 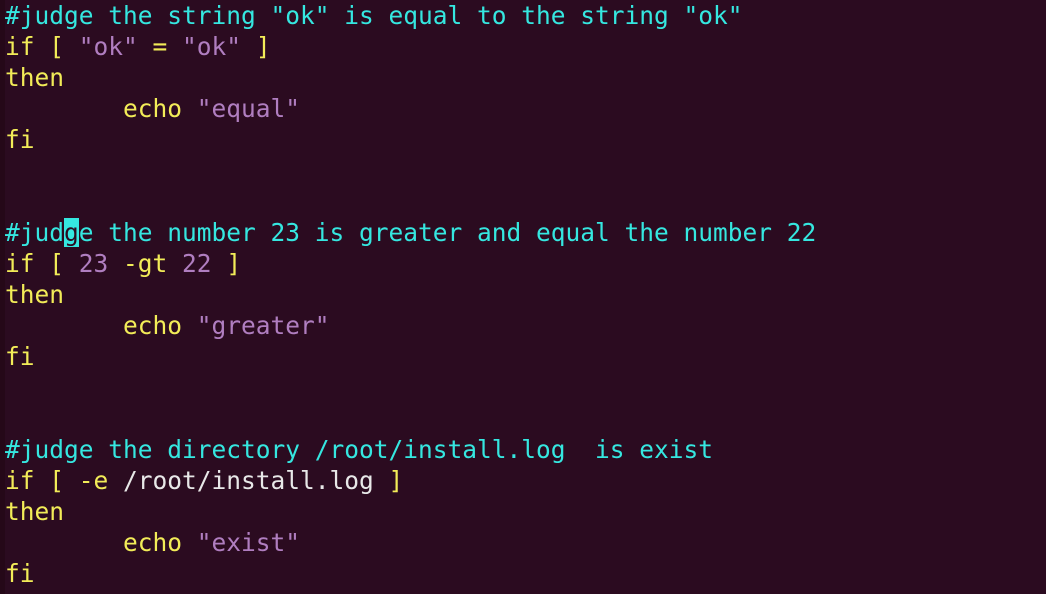 I want to click on token-string: "greater", so click(x=263, y=325).